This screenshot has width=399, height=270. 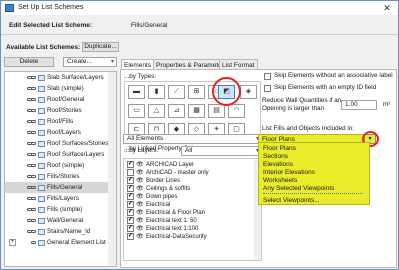 What do you see at coordinates (280, 180) in the screenshot?
I see `dropdown-option: Worksheets` at bounding box center [280, 180].